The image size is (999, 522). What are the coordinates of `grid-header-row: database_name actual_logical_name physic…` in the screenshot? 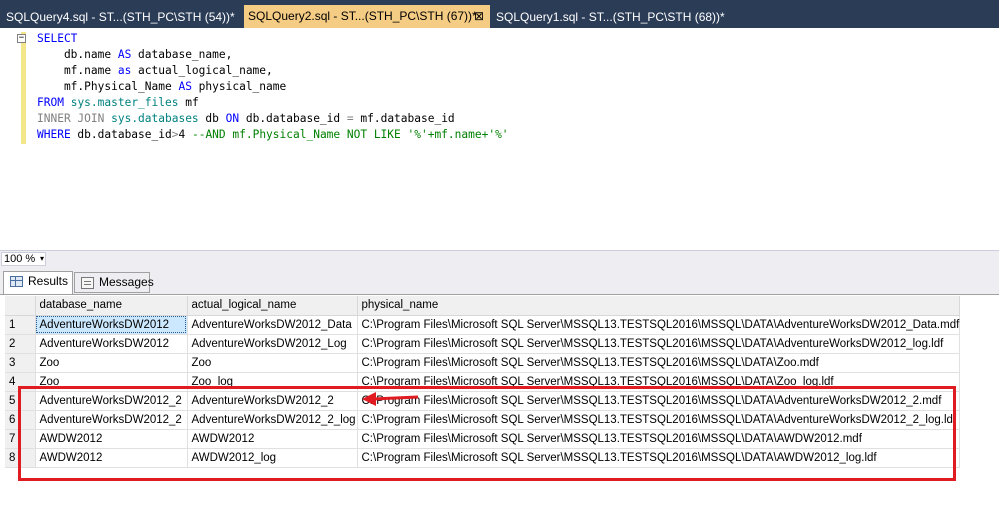 It's located at (483, 306).